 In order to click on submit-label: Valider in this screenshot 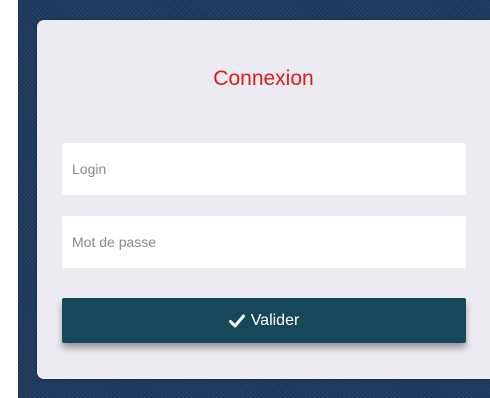, I will do `click(275, 320)`.